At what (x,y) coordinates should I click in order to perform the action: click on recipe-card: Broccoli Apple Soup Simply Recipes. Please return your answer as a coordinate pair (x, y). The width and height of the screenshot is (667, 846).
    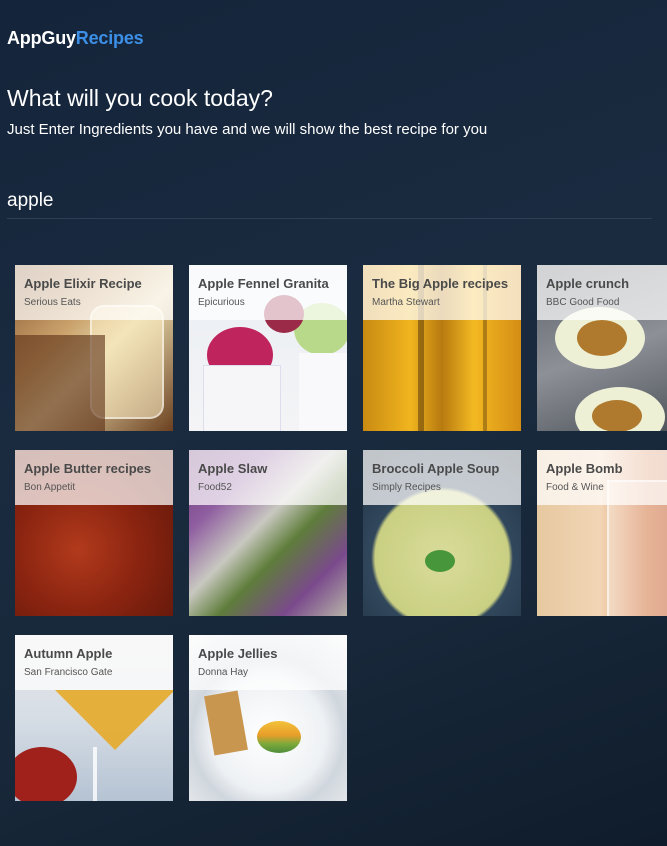
    Looking at the image, I should click on (442, 533).